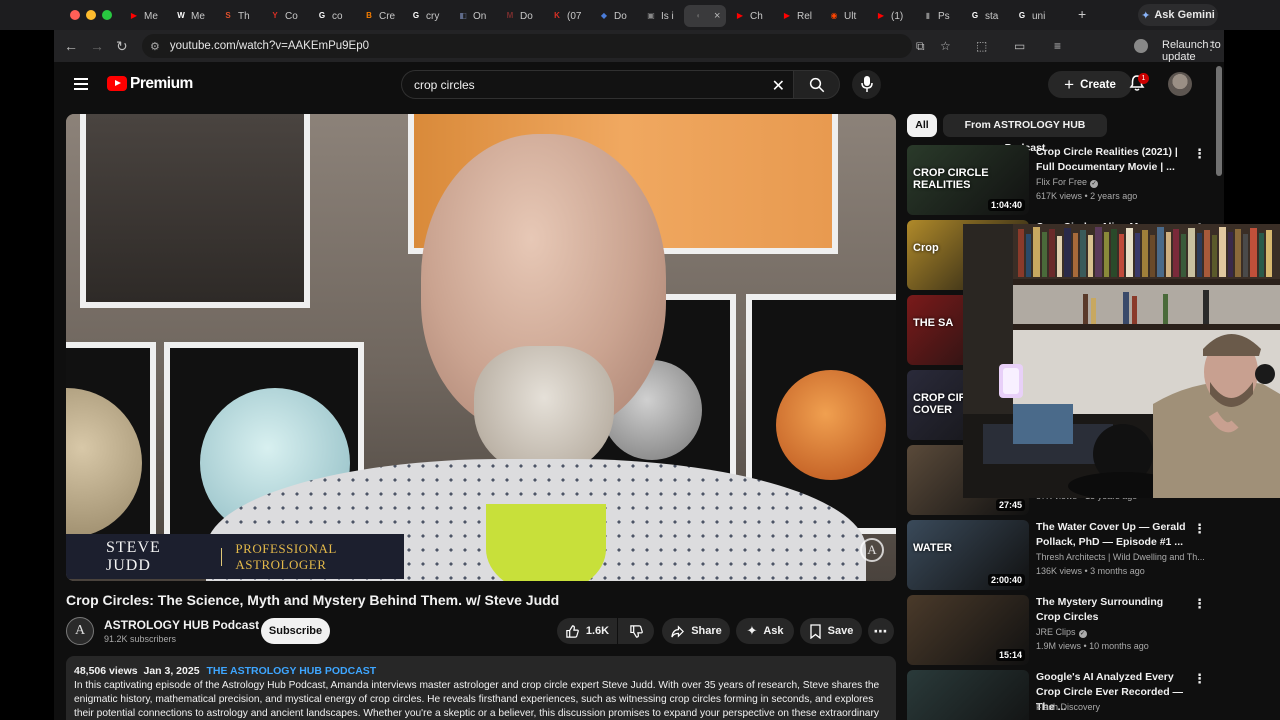 The height and width of the screenshot is (720, 1280). What do you see at coordinates (416, 15) in the screenshot?
I see `tab-favicon-icon: G` at bounding box center [416, 15].